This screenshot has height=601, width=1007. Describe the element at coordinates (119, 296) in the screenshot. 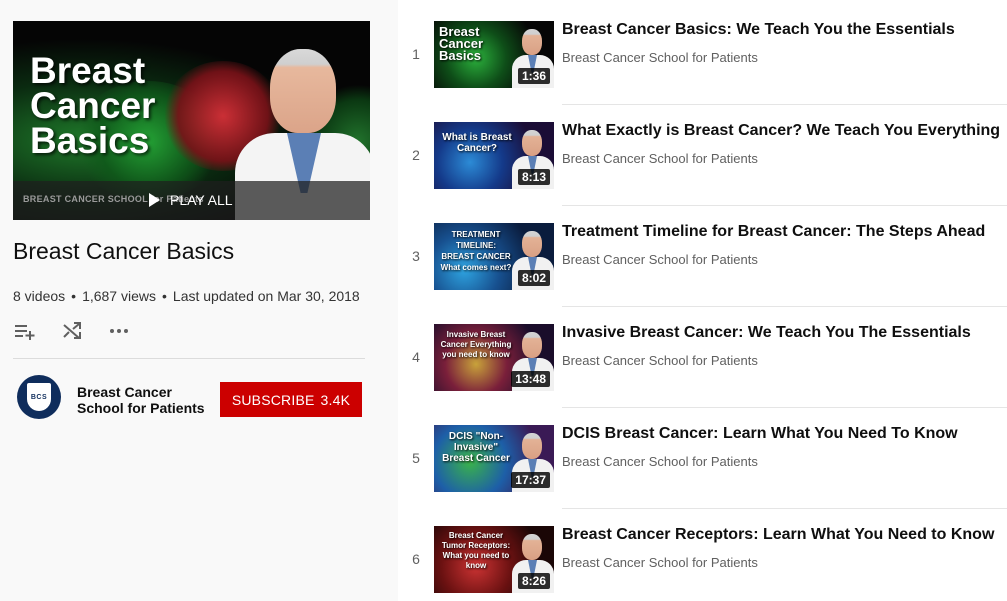

I see `view-count: 1,687 views` at that location.